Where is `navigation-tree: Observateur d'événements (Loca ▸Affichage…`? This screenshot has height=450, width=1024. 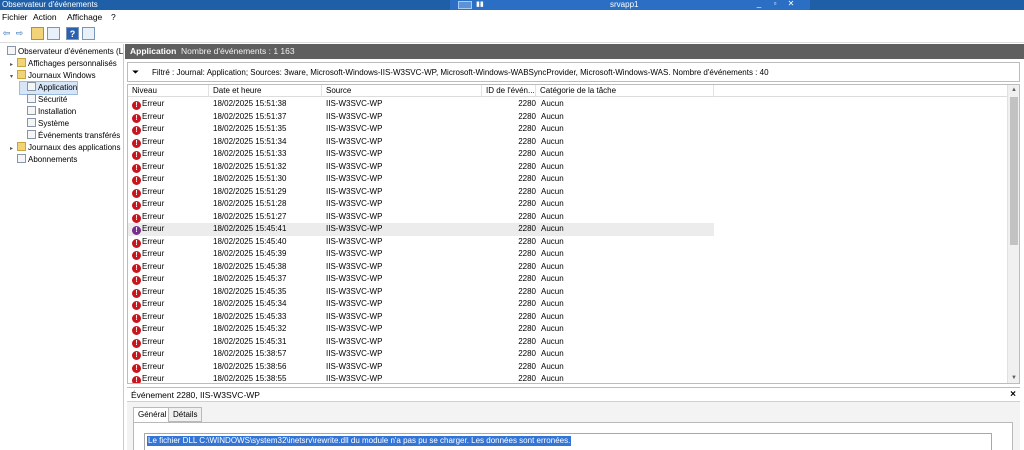
navigation-tree: Observateur d'événements (Loca ▸Affichage… is located at coordinates (62, 247).